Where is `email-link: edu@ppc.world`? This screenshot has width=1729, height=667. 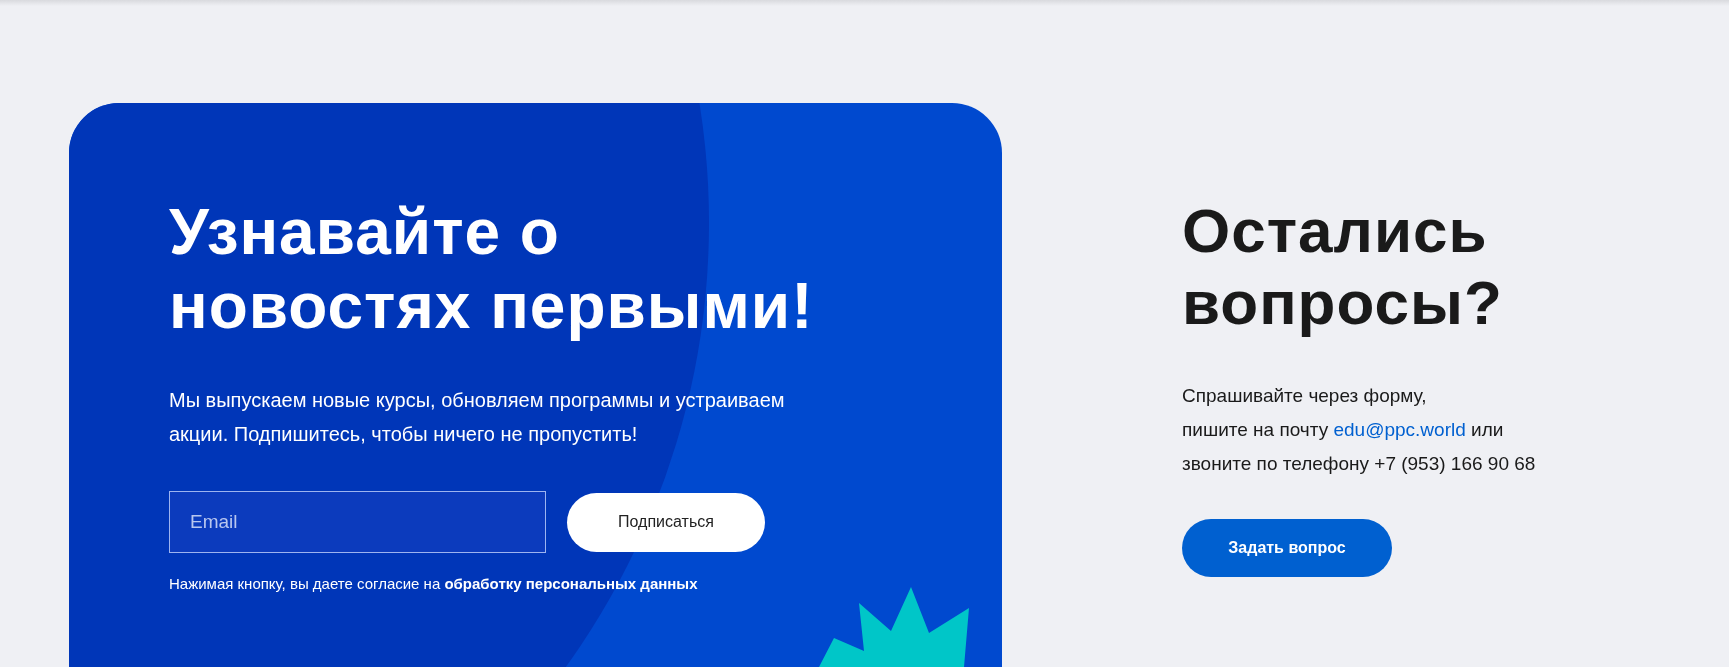 email-link: edu@ppc.world is located at coordinates (1399, 429).